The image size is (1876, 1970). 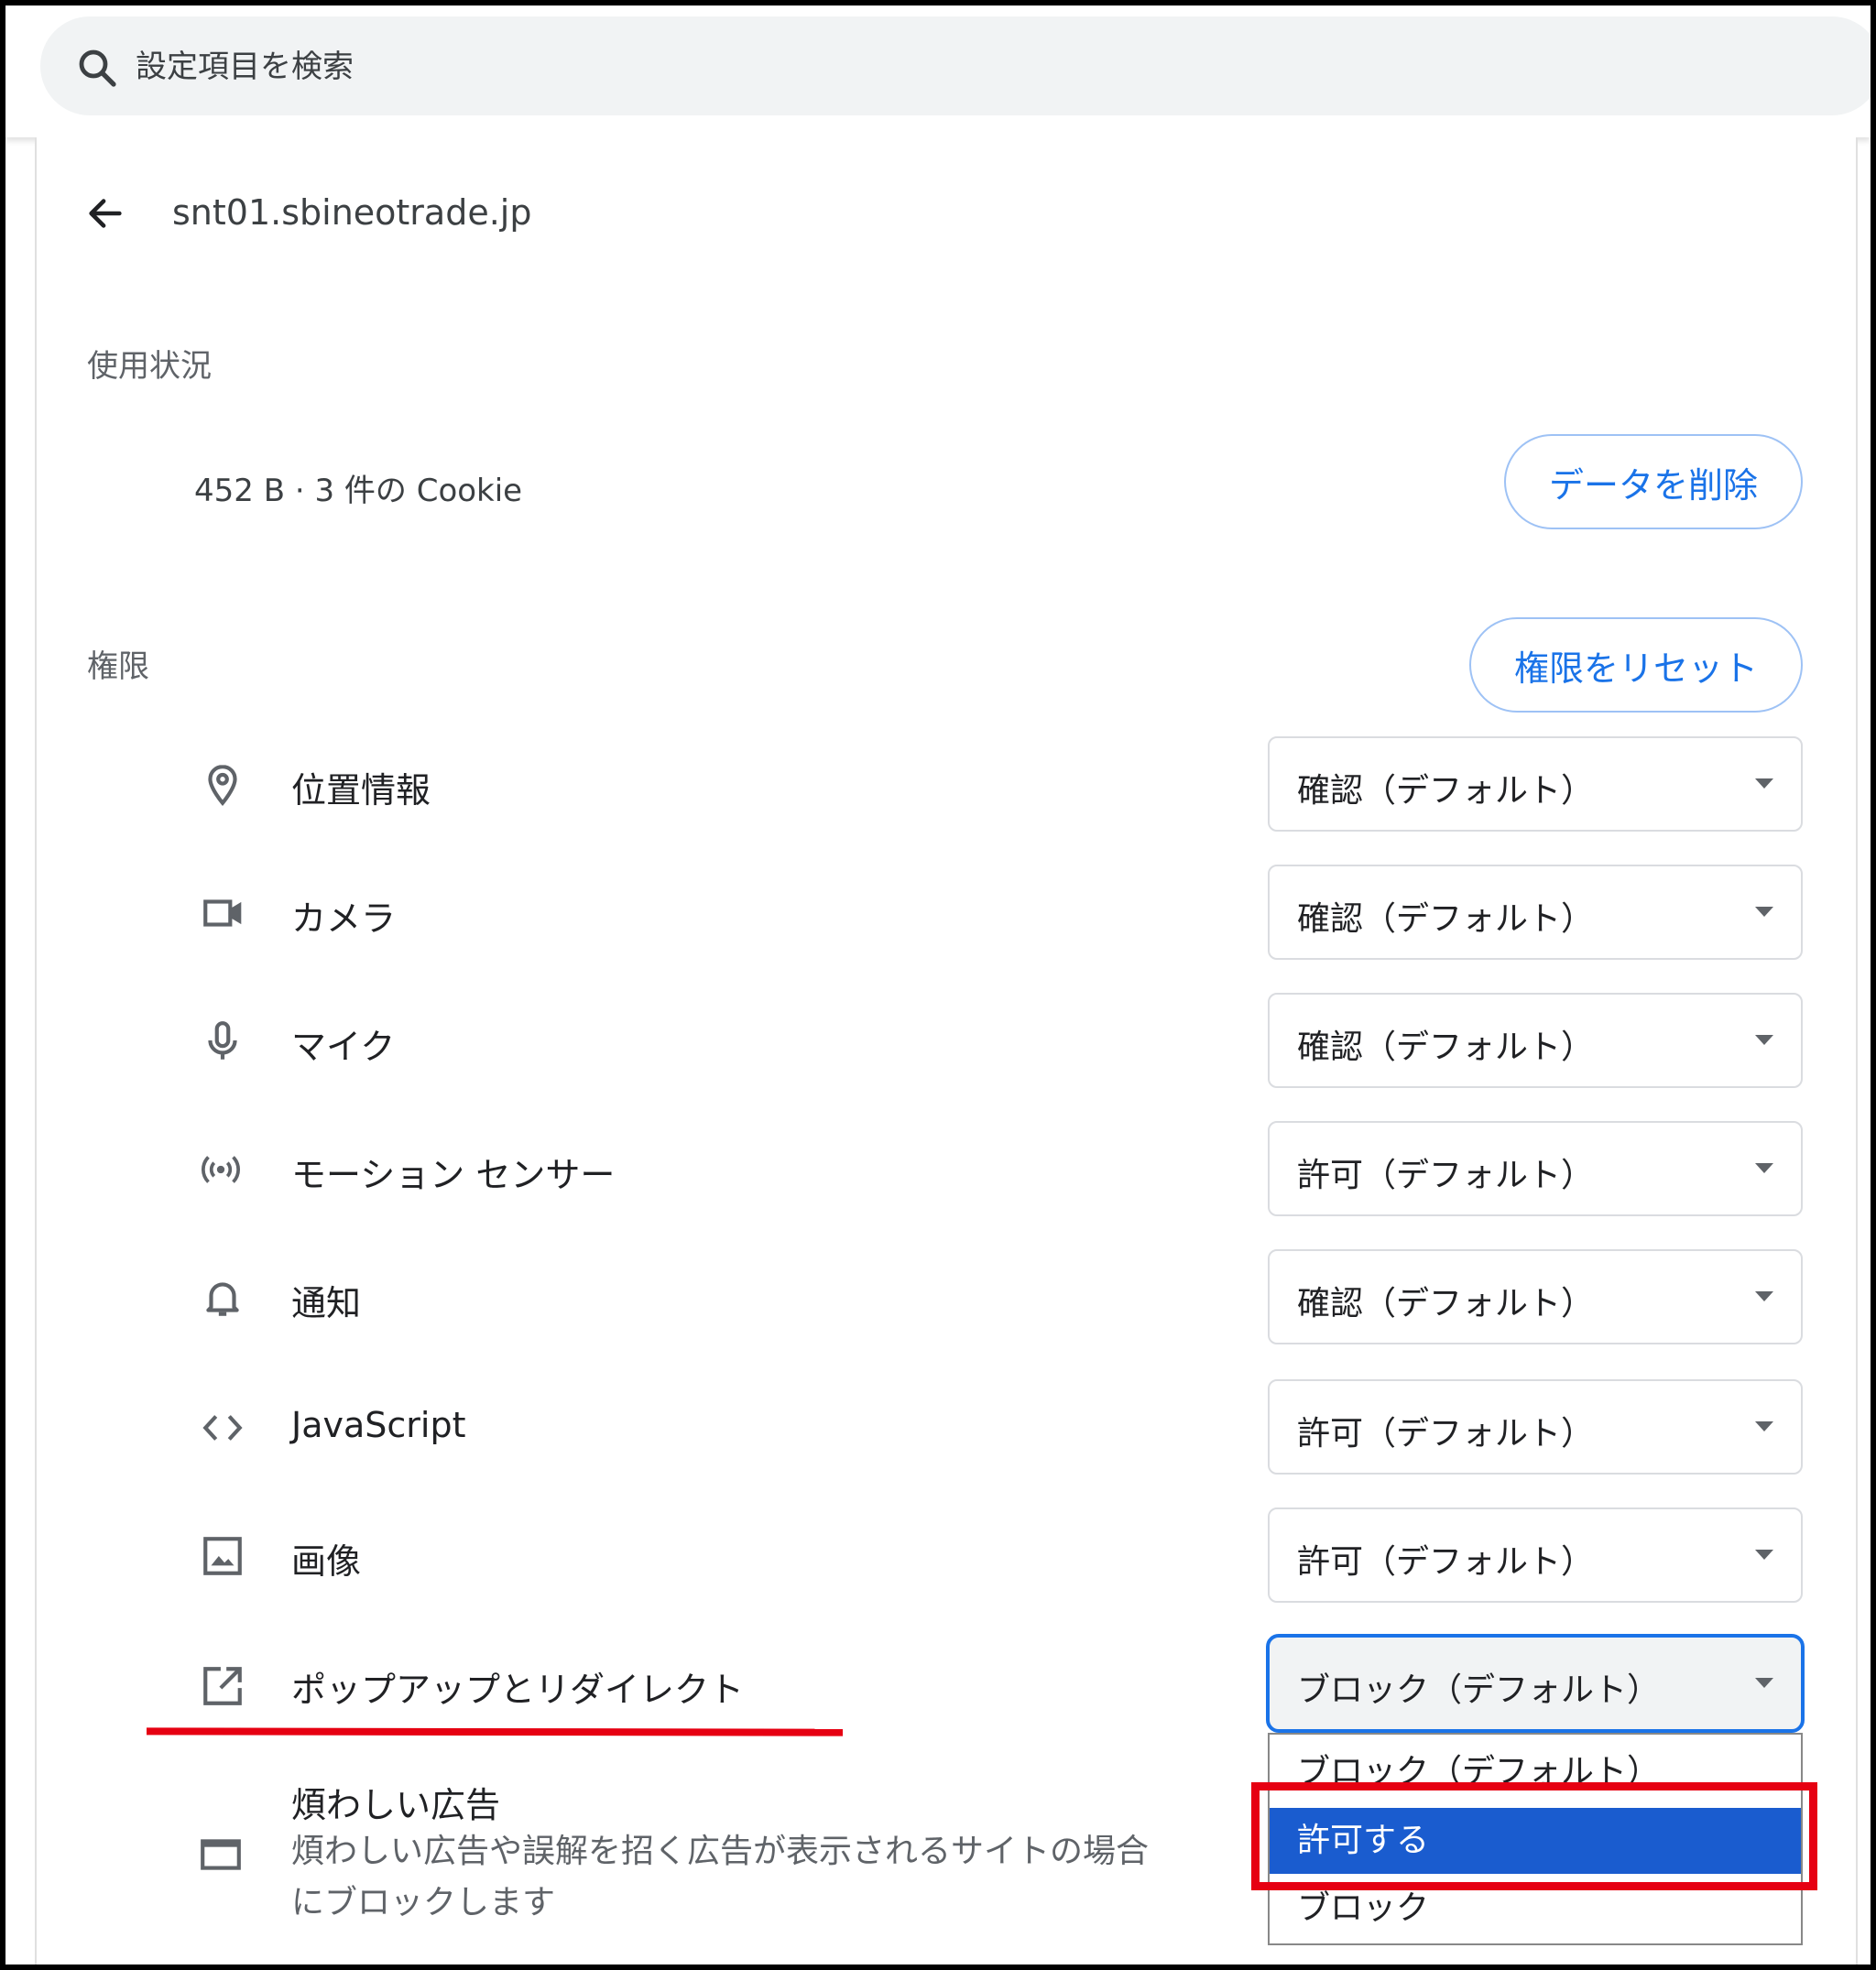 What do you see at coordinates (222, 786) in the screenshot?
I see `location-pin-icon` at bounding box center [222, 786].